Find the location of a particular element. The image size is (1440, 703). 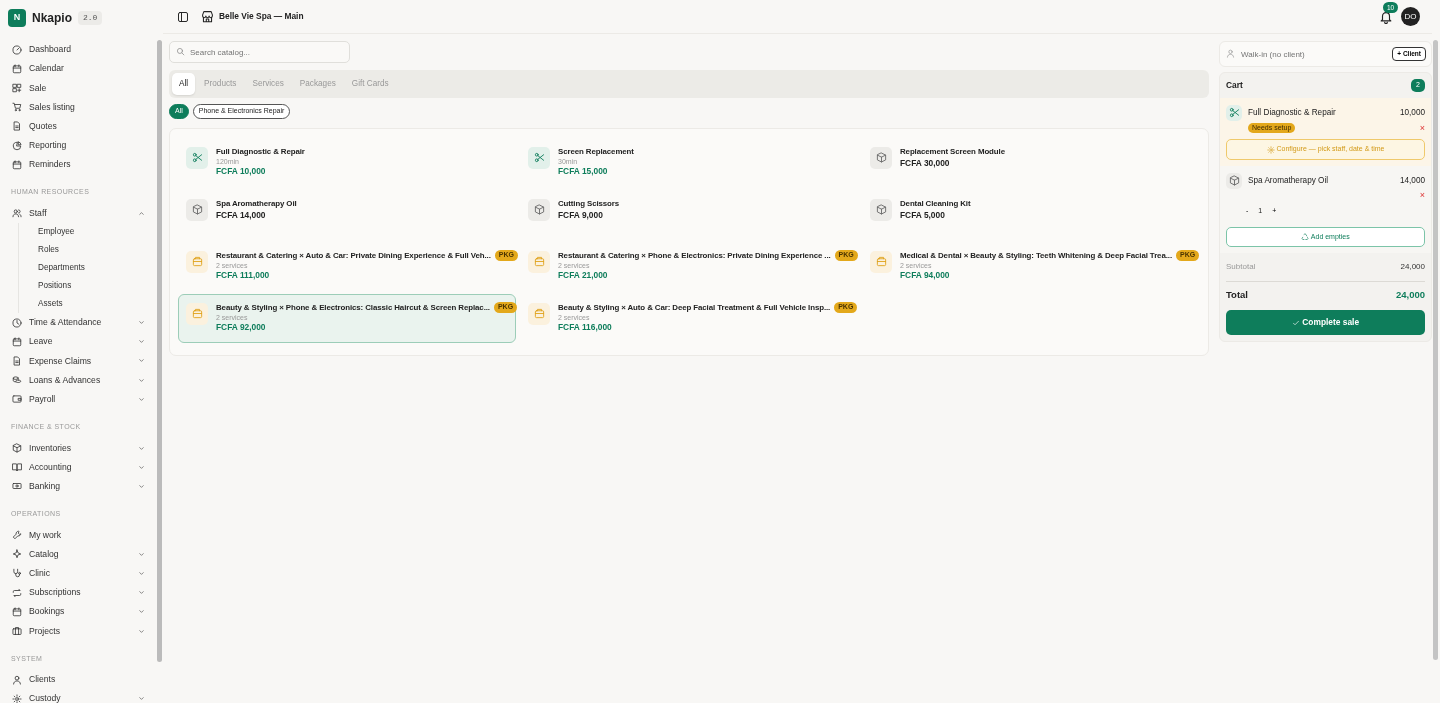

sidebar-item: Payroll is located at coordinates (78, 399).